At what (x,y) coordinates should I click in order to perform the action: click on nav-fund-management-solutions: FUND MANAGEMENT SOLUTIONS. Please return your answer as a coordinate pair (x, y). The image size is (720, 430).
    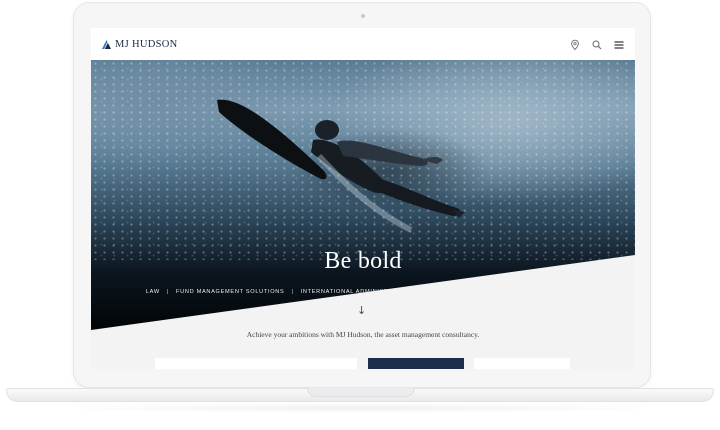
    Looking at the image, I should click on (230, 292).